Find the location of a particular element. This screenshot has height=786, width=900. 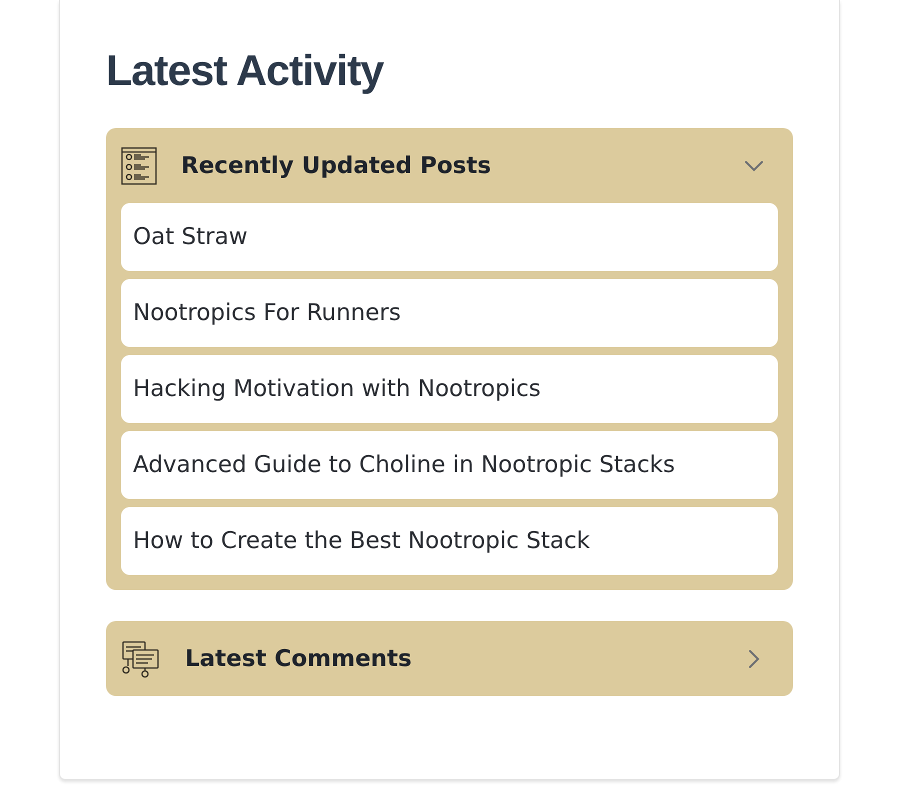

accordion-header: Recently Updated Posts is located at coordinates (450, 165).